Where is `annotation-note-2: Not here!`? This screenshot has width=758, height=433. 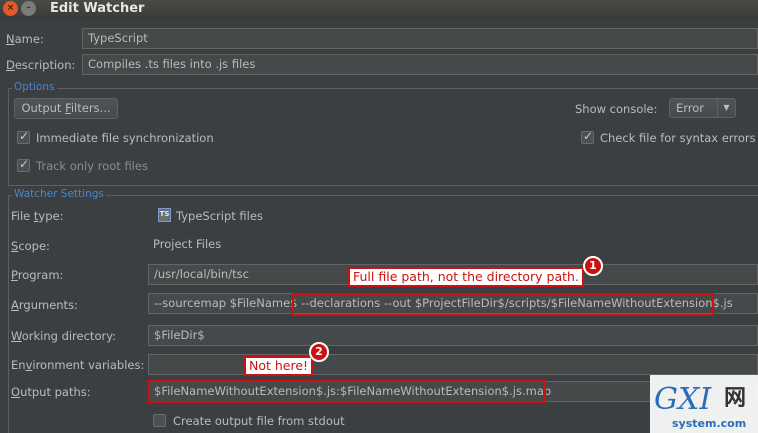 annotation-note-2: Not here! is located at coordinates (279, 366).